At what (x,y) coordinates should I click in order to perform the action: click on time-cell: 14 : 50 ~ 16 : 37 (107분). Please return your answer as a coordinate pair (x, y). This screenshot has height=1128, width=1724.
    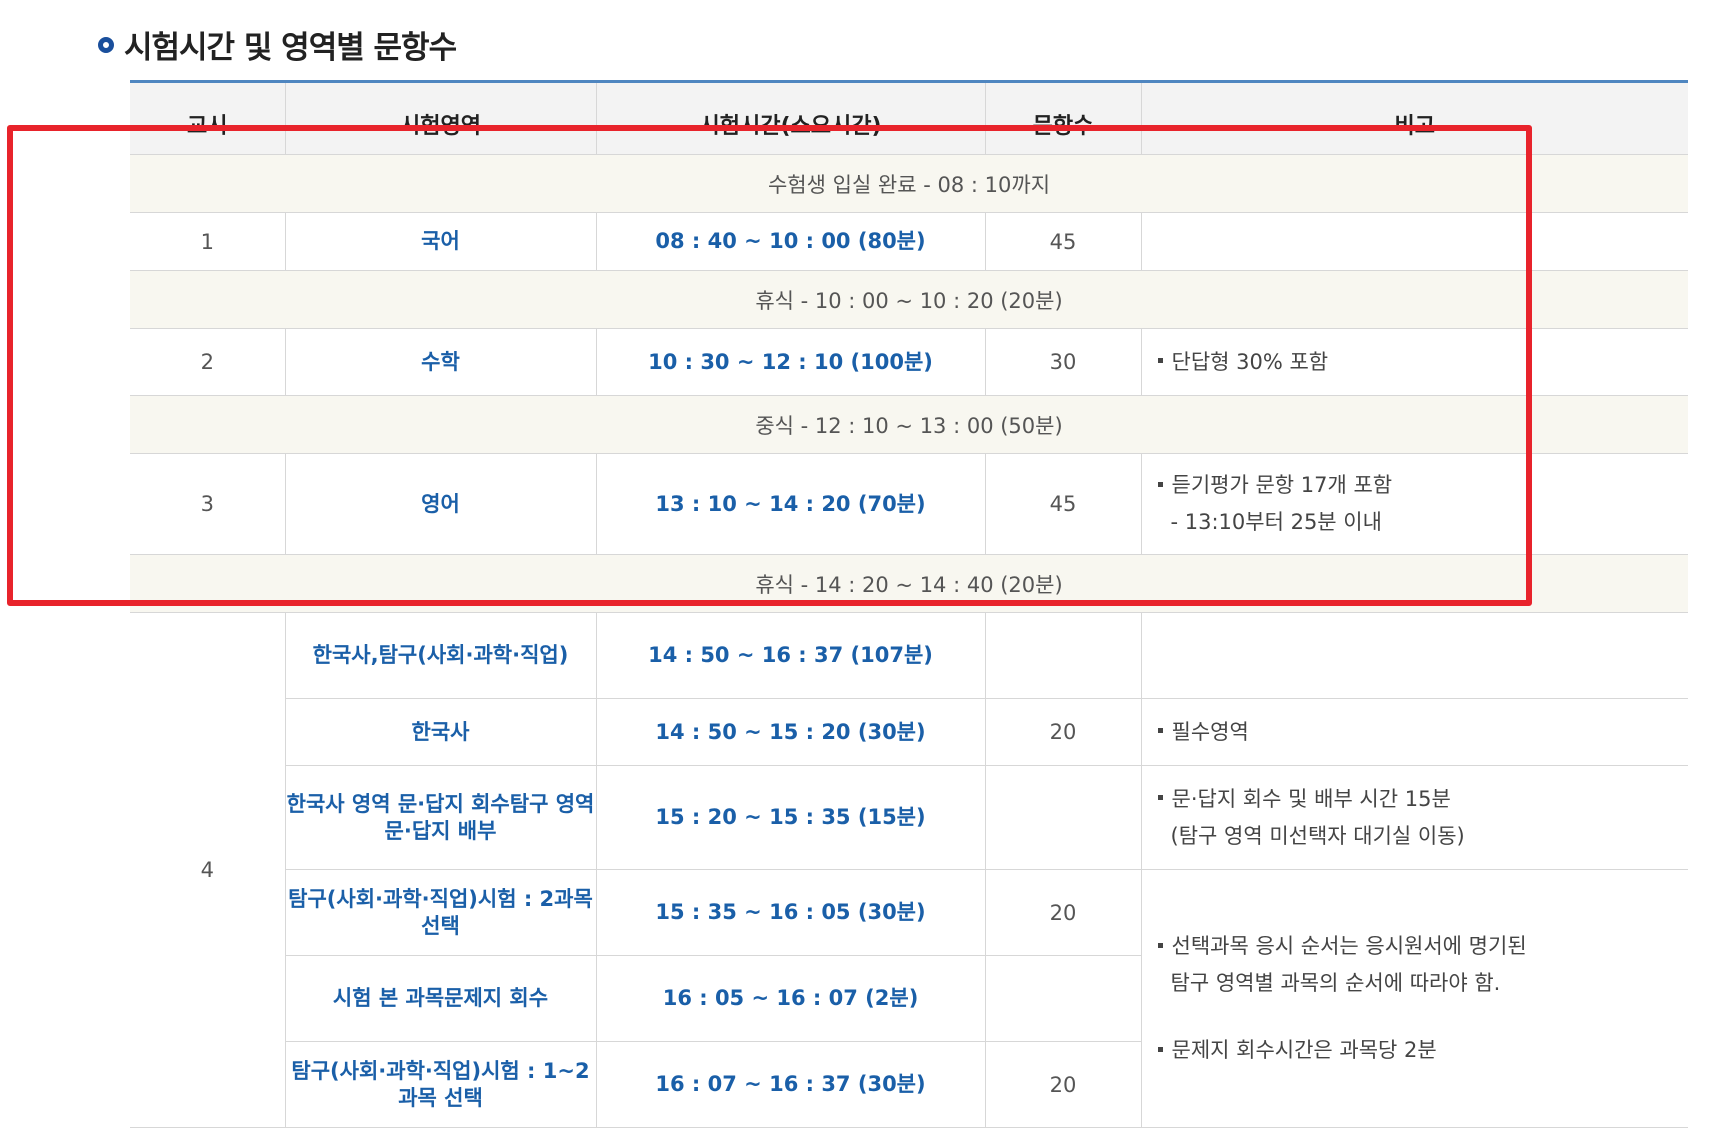
    Looking at the image, I should click on (790, 655).